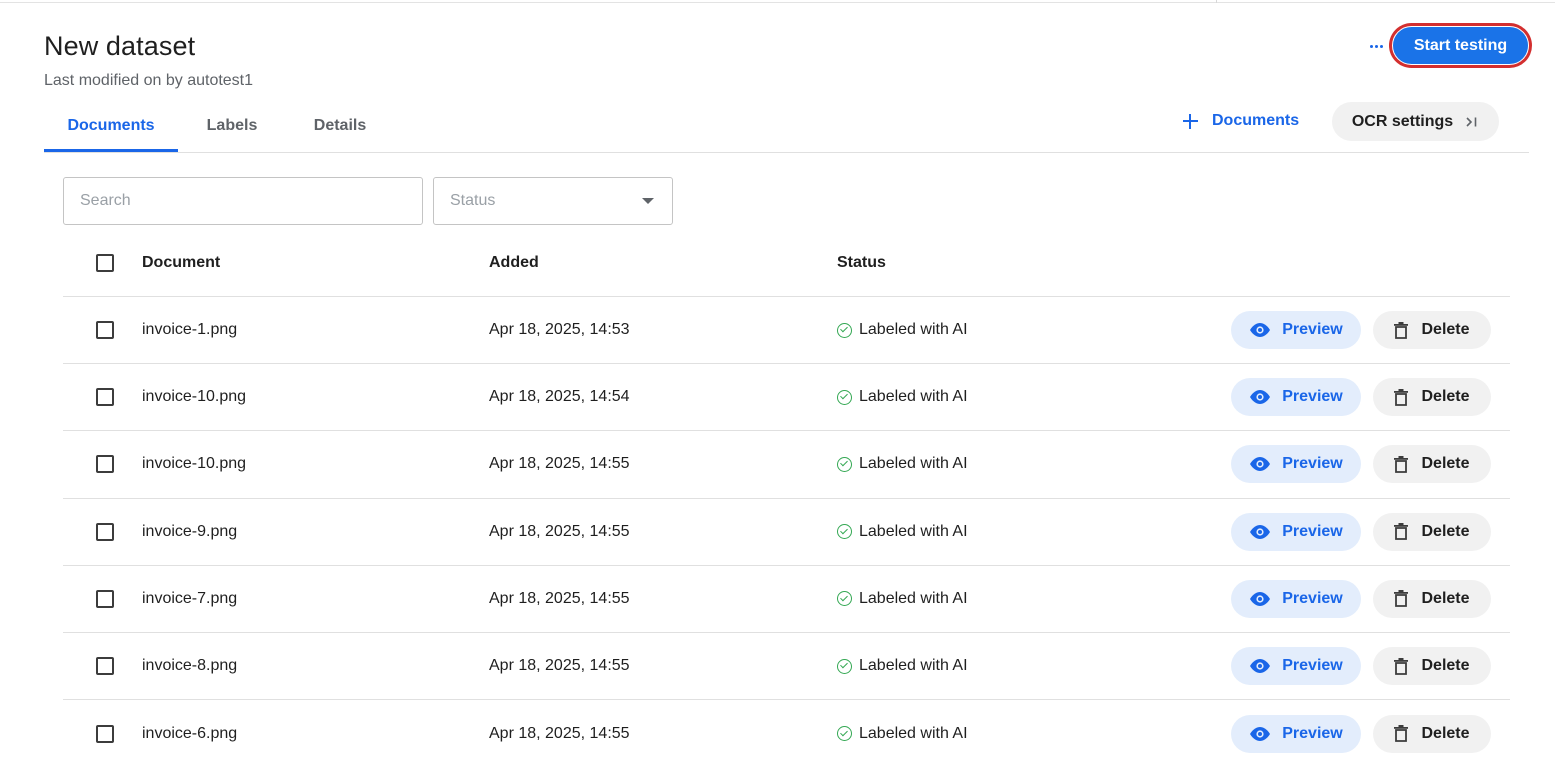  What do you see at coordinates (473, 200) in the screenshot?
I see `status-filter-placeholder: Status` at bounding box center [473, 200].